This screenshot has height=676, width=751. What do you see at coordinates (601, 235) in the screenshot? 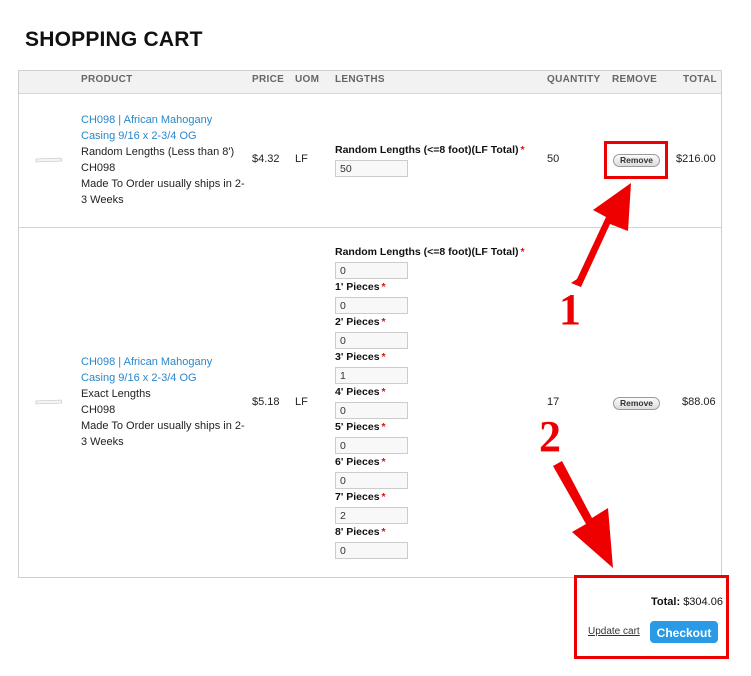
I see `arrow-up-icon` at bounding box center [601, 235].